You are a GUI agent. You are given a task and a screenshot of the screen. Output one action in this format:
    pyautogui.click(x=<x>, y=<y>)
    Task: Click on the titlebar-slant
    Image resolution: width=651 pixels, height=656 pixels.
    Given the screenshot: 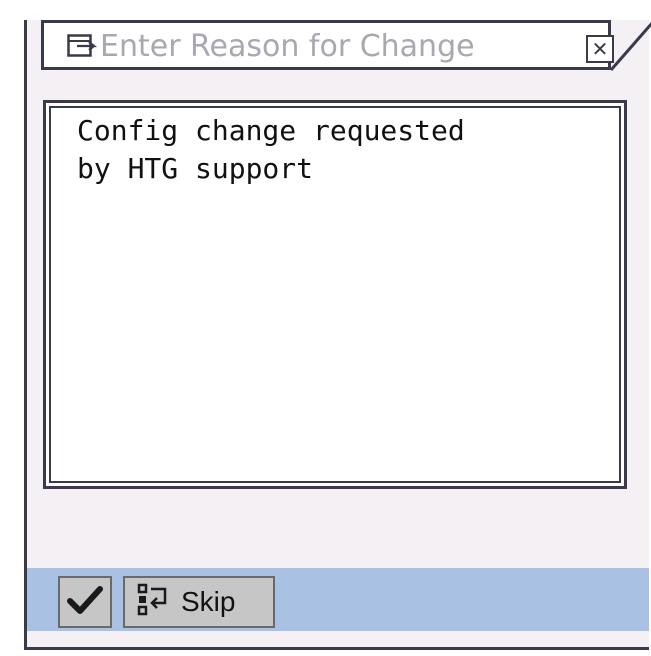 What is the action you would take?
    pyautogui.click(x=630, y=46)
    